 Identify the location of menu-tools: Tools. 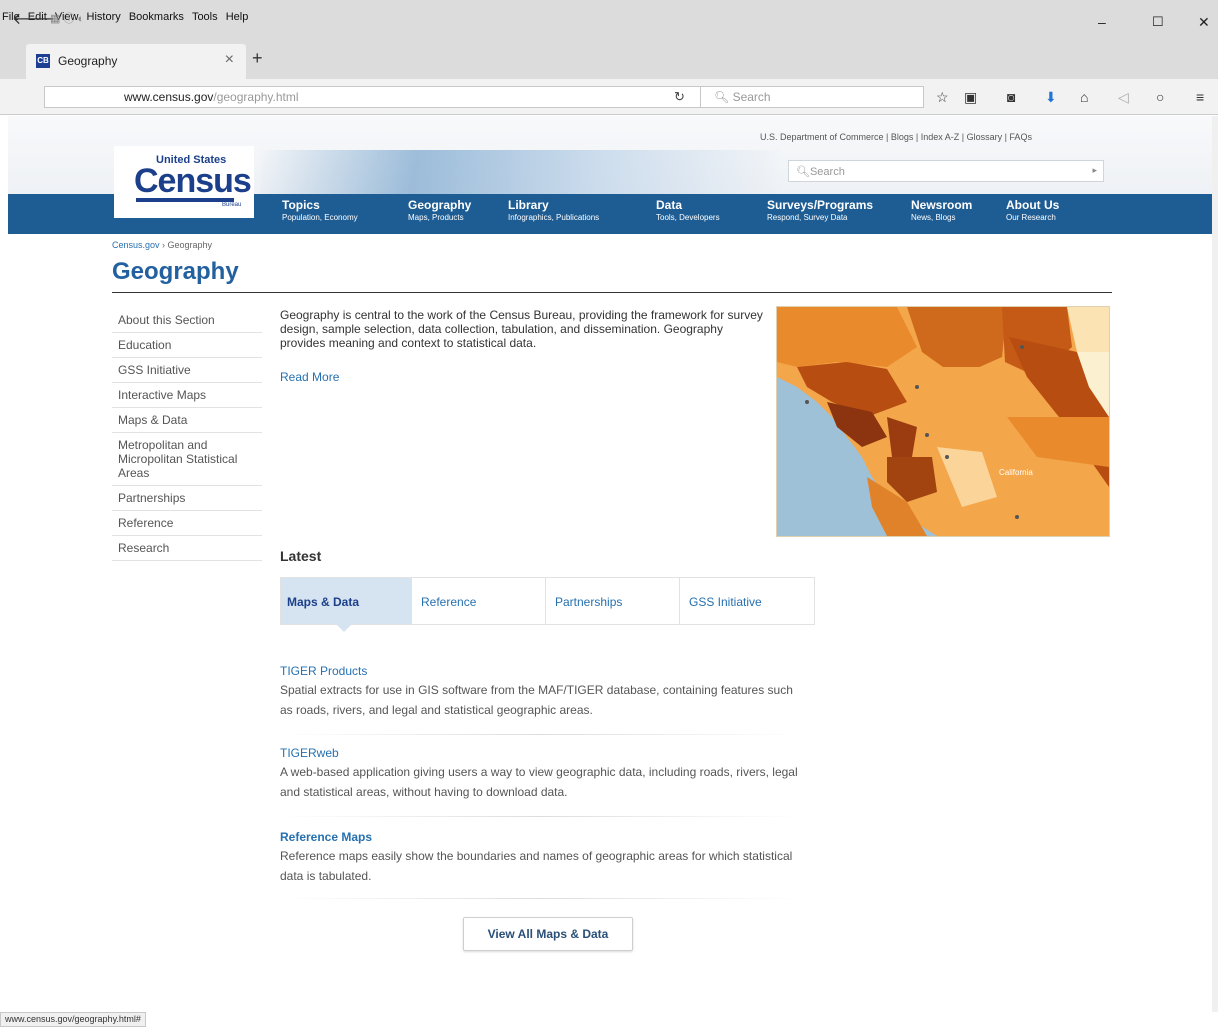
(205, 17).